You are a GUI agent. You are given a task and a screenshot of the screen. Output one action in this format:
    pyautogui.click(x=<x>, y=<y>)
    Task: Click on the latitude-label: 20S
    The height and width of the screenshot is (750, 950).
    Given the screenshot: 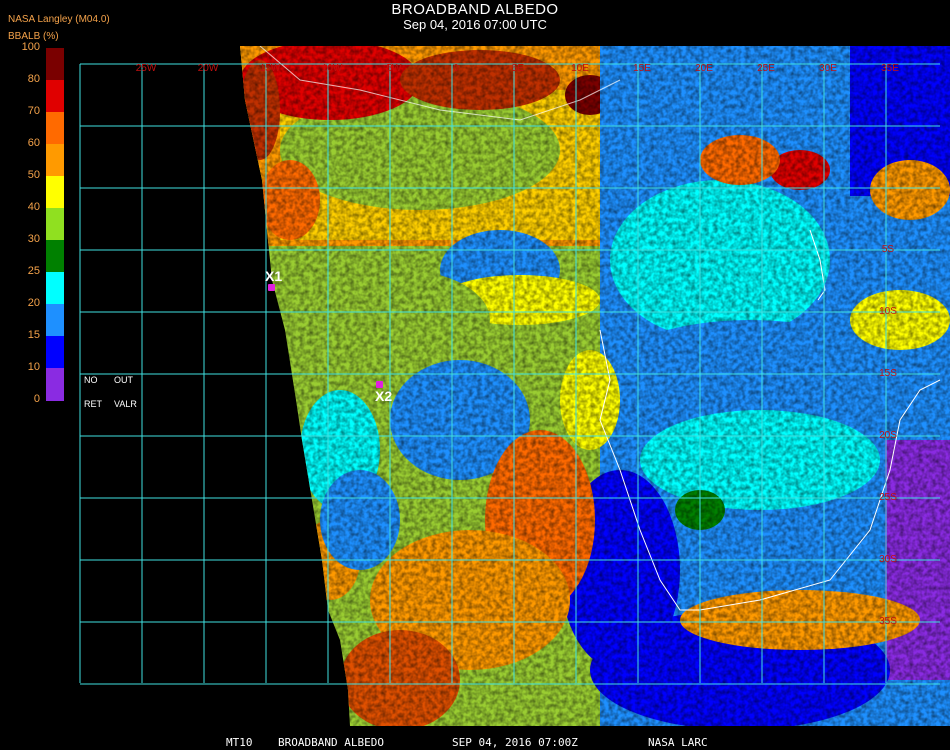 What is the action you would take?
    pyautogui.click(x=888, y=435)
    